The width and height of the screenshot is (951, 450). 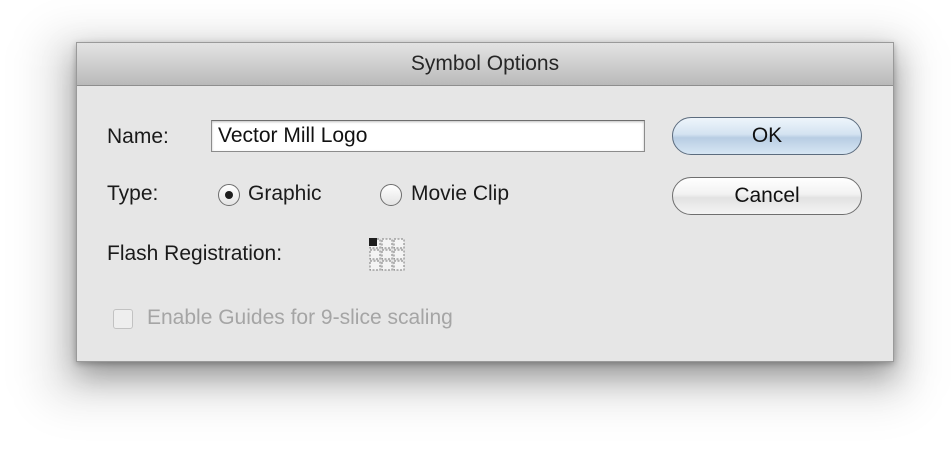 What do you see at coordinates (391, 195) in the screenshot?
I see `movie-clip-radio` at bounding box center [391, 195].